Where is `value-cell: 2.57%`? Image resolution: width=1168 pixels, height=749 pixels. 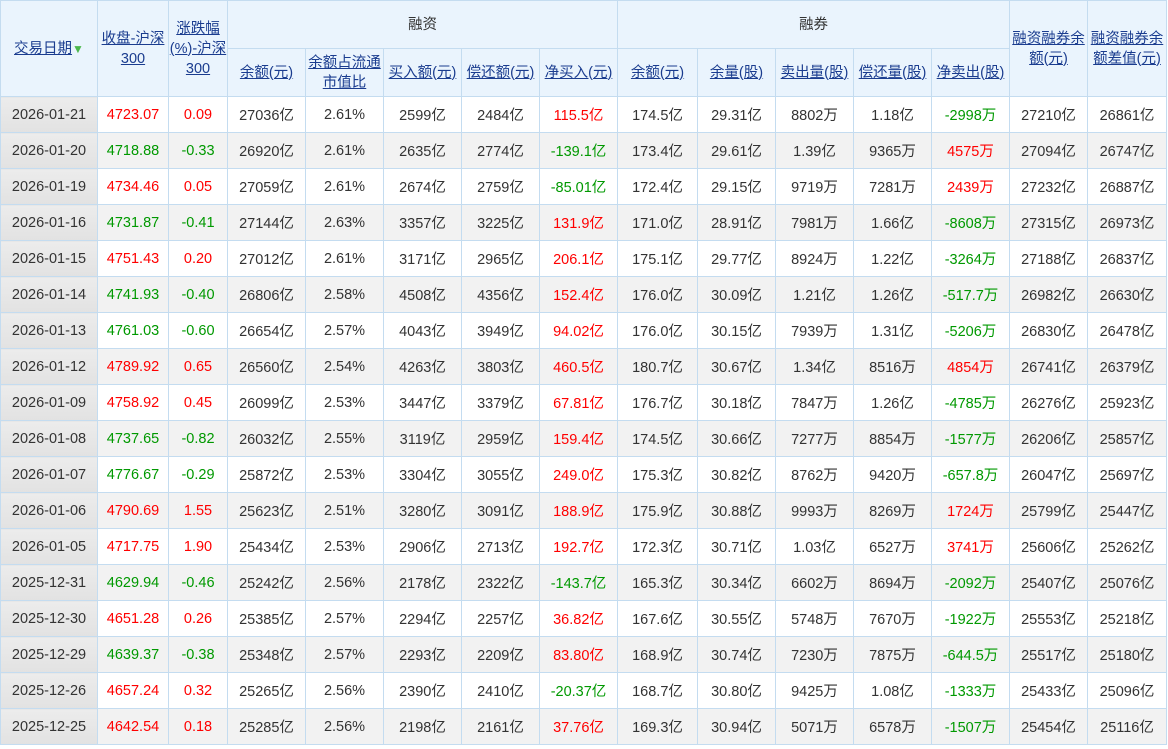 value-cell: 2.57% is located at coordinates (344, 654).